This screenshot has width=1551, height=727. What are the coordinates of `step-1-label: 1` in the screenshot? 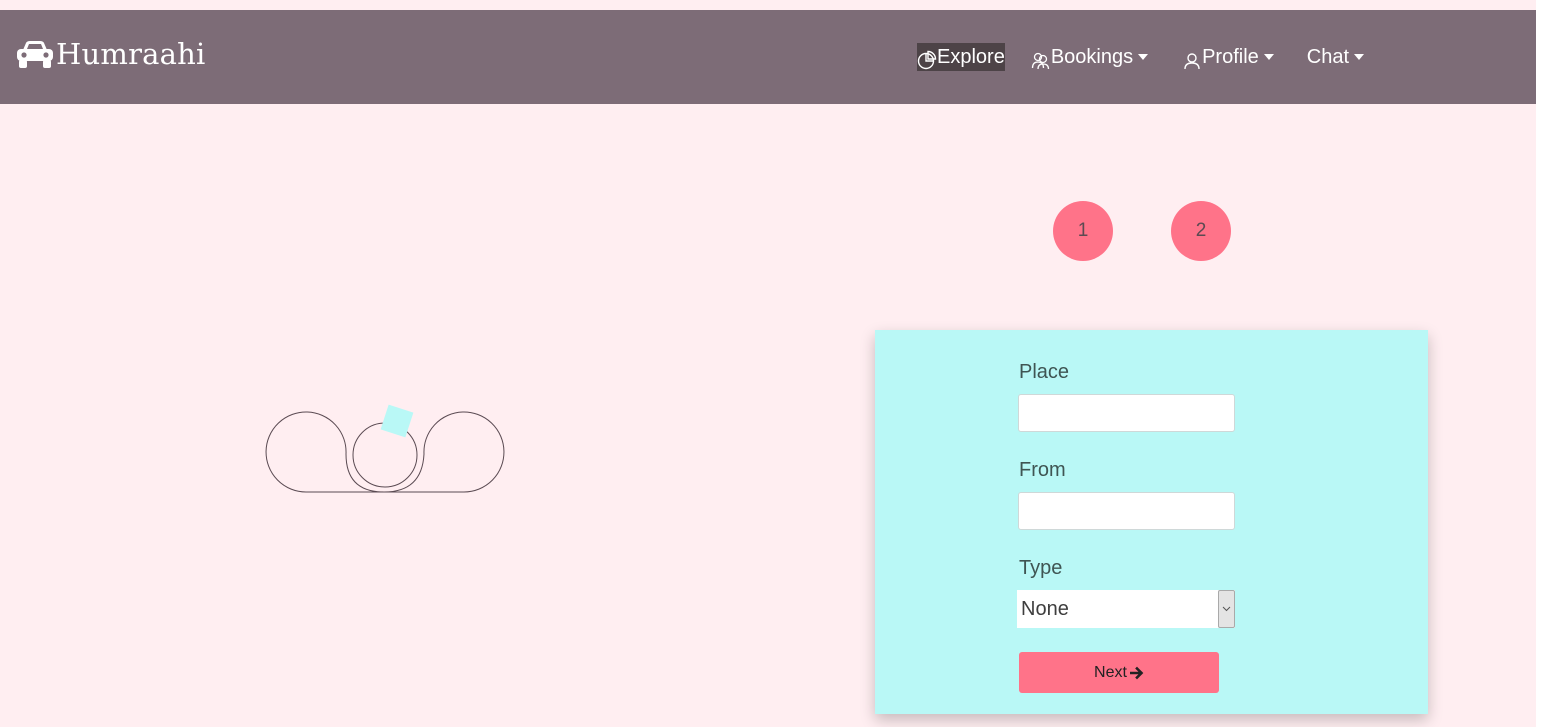 It's located at (1083, 230).